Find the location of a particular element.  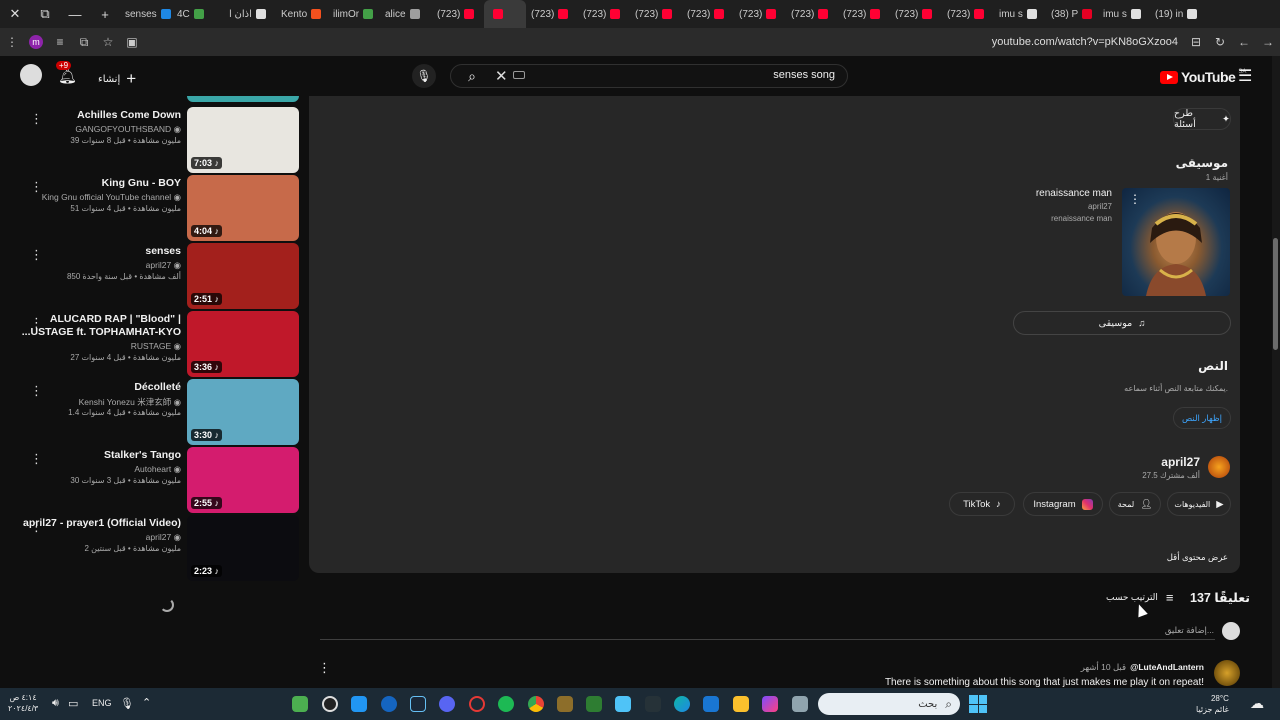

music-button: موسيقى ♫ is located at coordinates (1122, 323).